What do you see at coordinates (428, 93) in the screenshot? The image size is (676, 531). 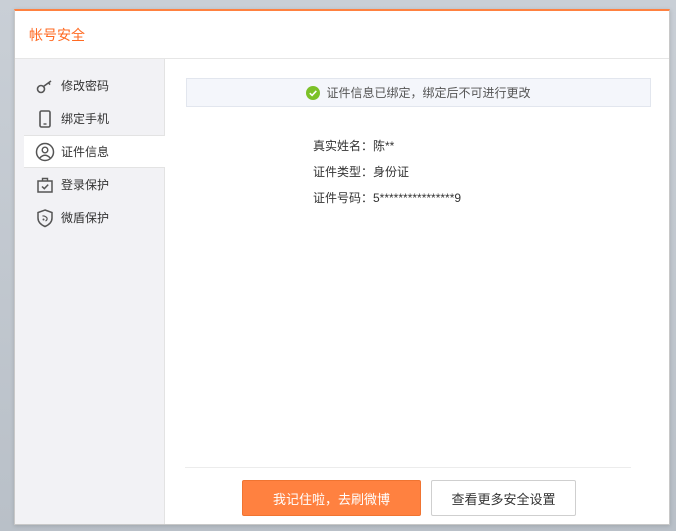 I see `notice-text: 证件信息已绑定，绑定后不可进行更改` at bounding box center [428, 93].